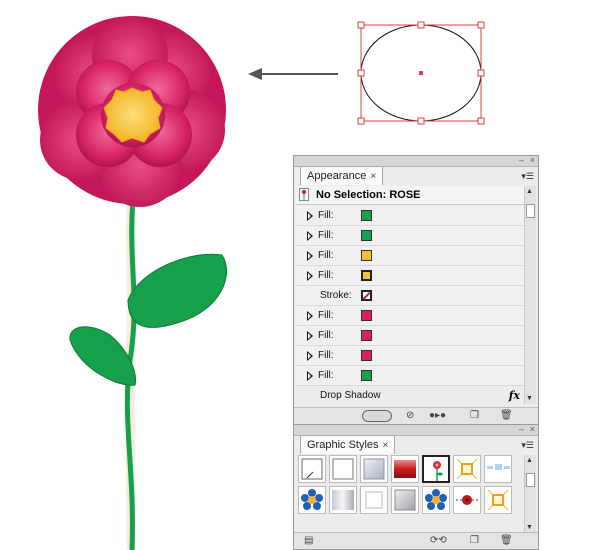  Describe the element at coordinates (337, 176) in the screenshot. I see `tab-label: Appearance` at that location.